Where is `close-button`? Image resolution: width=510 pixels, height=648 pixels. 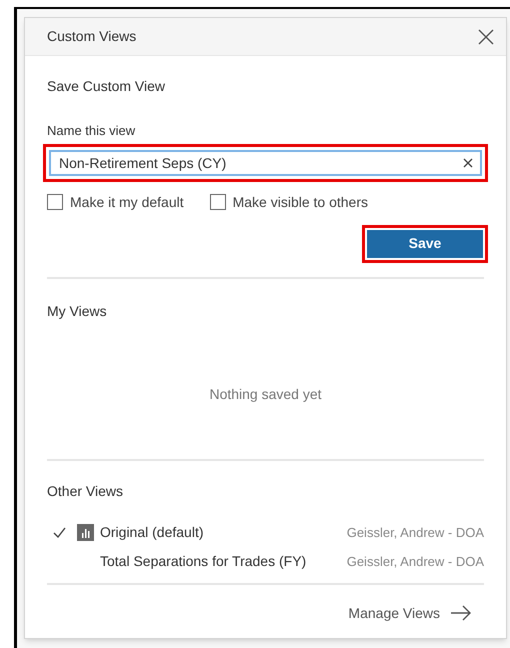 close-button is located at coordinates (486, 36).